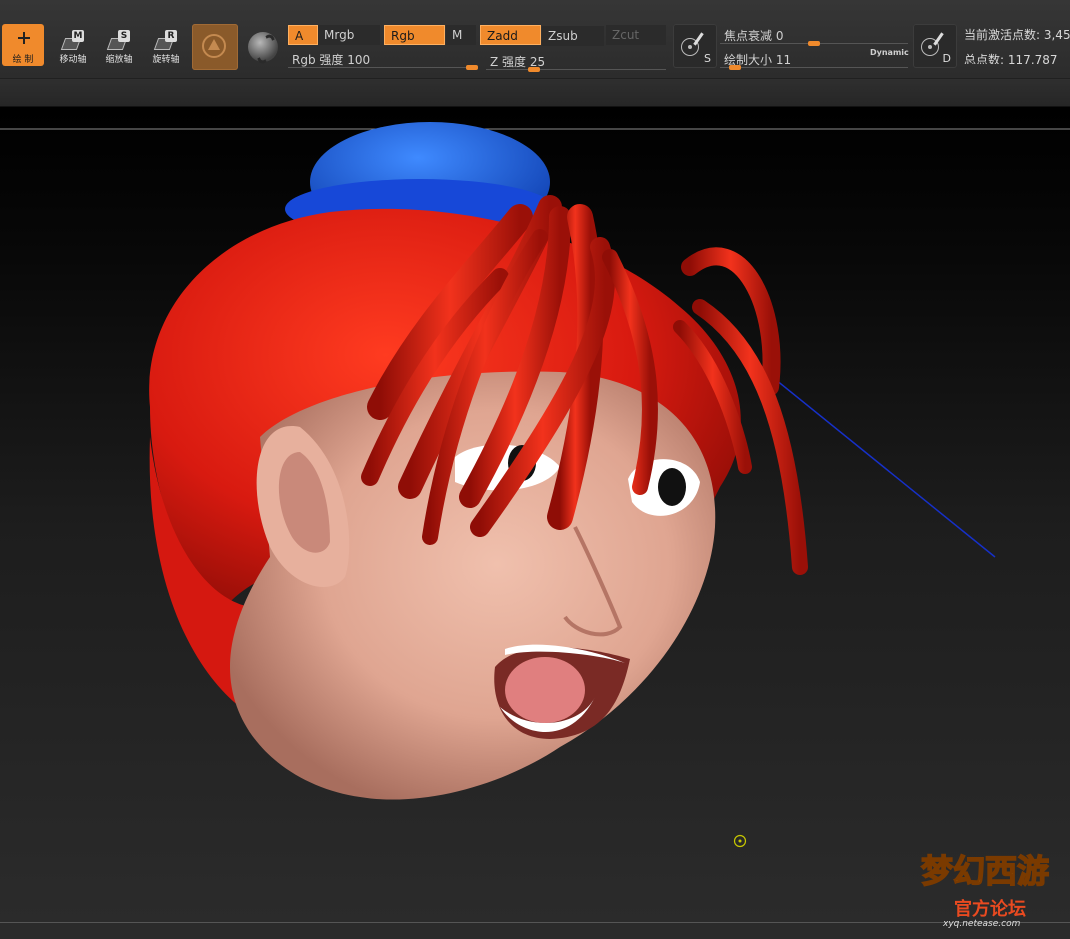 The height and width of the screenshot is (939, 1070). What do you see at coordinates (72, 40) in the screenshot?
I see `move-icon: M` at bounding box center [72, 40].